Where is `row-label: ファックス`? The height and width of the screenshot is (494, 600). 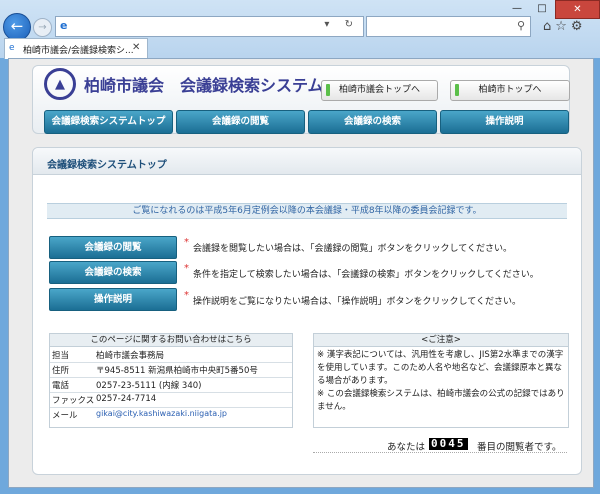 row-label: ファックス is located at coordinates (73, 401).